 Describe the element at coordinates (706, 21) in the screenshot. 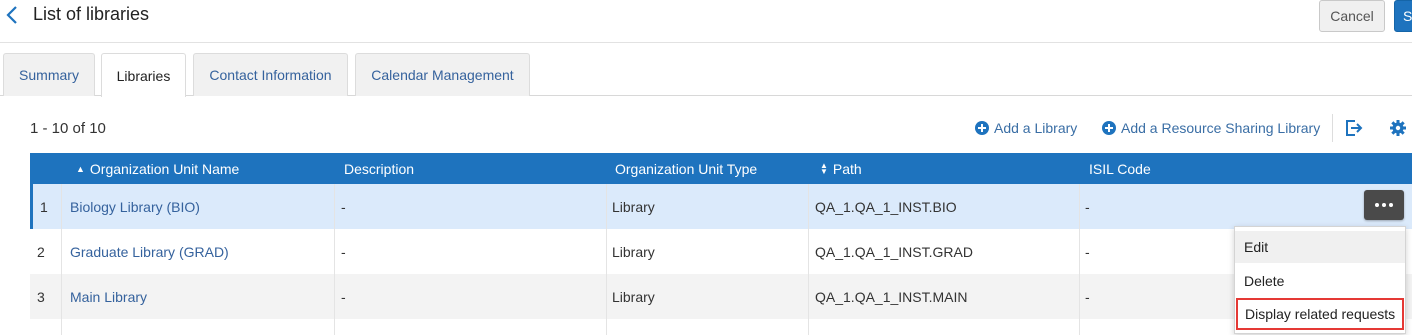

I see `page-header: List of libraries Cancel S` at that location.